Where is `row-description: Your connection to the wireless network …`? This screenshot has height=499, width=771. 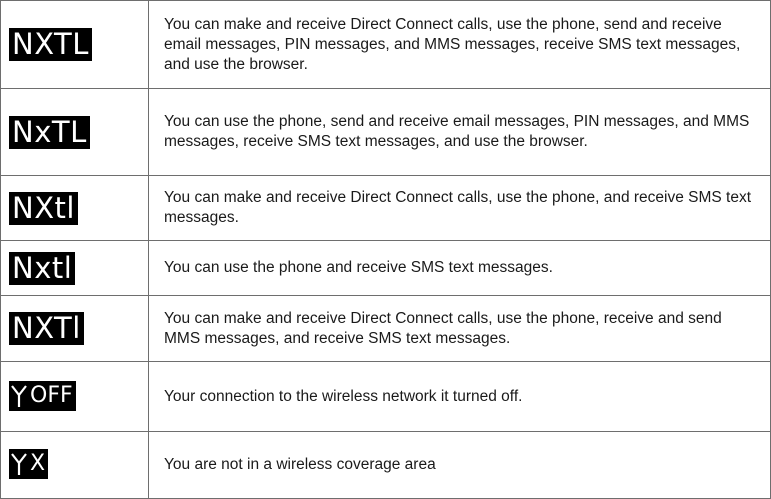 row-description: Your connection to the wireless network … is located at coordinates (459, 396).